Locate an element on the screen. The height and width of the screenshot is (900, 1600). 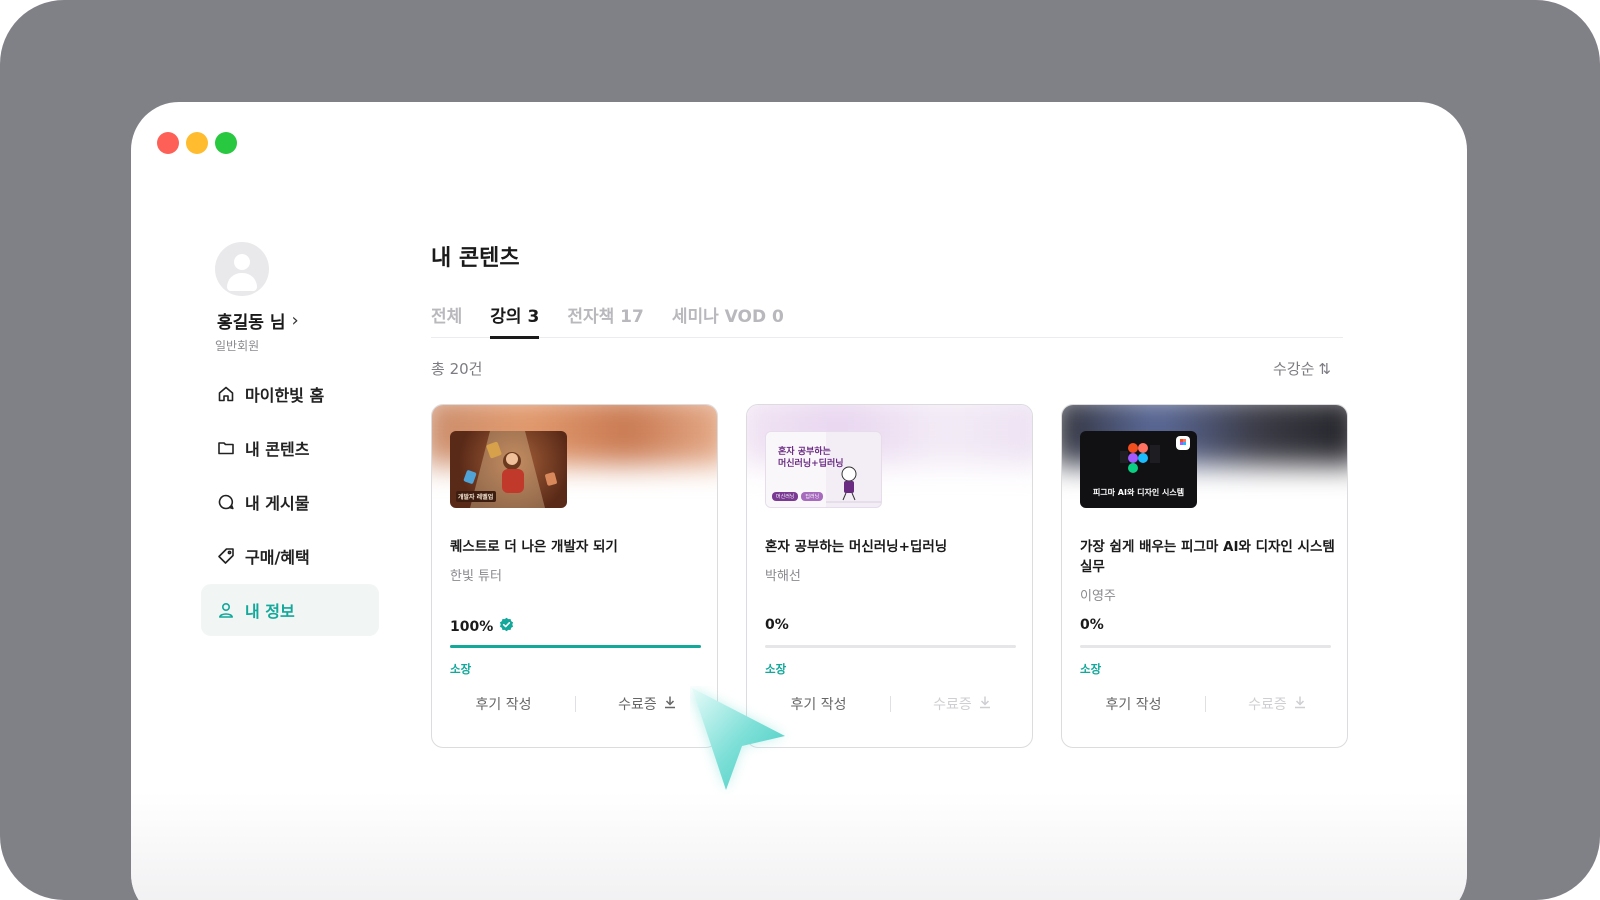
sidebar-item-label: 내 게시물 is located at coordinates (277, 503).